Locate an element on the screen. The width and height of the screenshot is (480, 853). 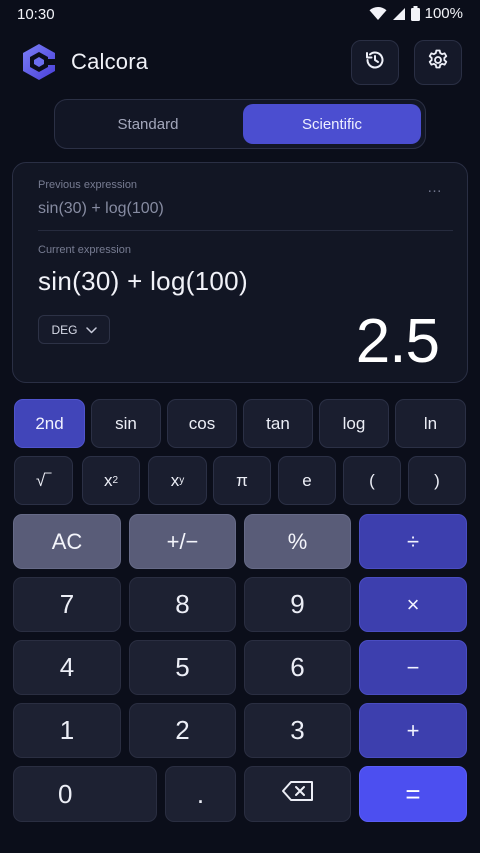
sin-key: sin is located at coordinates (126, 423).